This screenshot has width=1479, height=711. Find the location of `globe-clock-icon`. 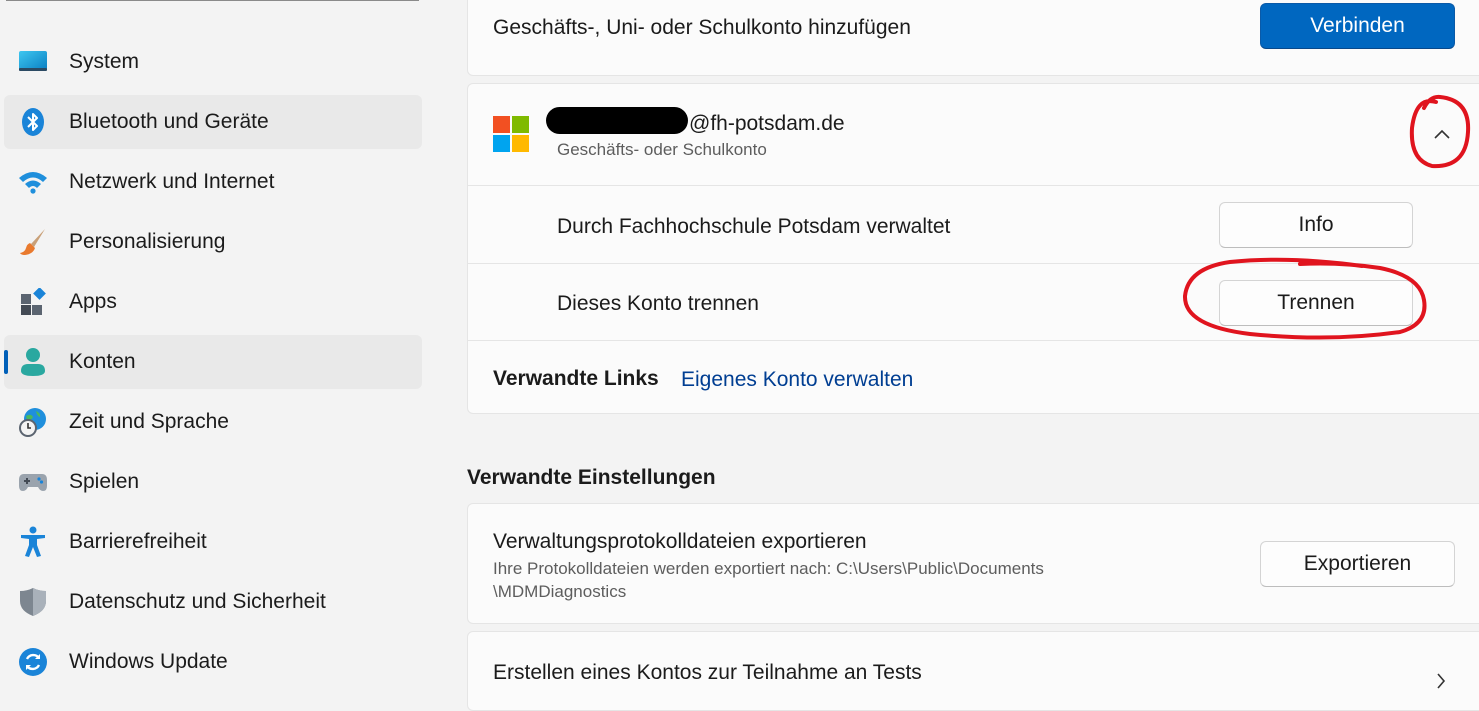

globe-clock-icon is located at coordinates (33, 422).